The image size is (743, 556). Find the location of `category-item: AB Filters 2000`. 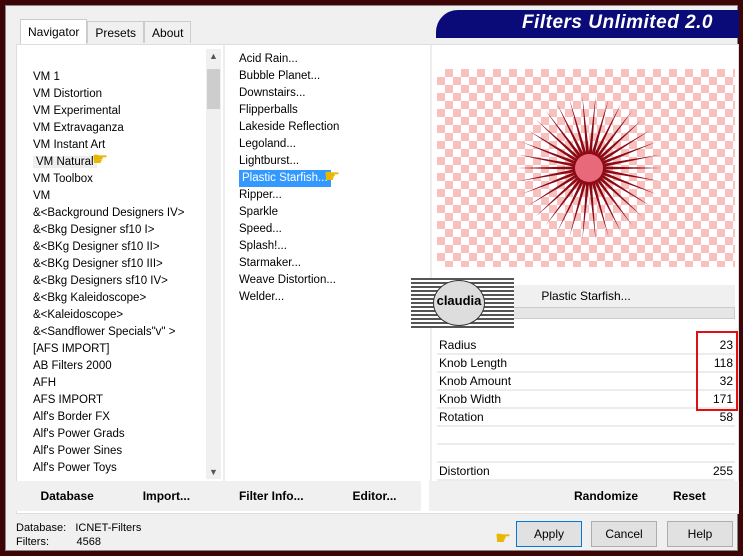

category-item: AB Filters 2000 is located at coordinates (109, 366).